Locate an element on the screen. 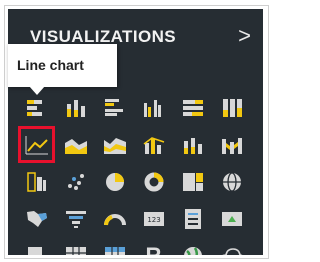 The image size is (320, 262). map-icon is located at coordinates (231, 181).